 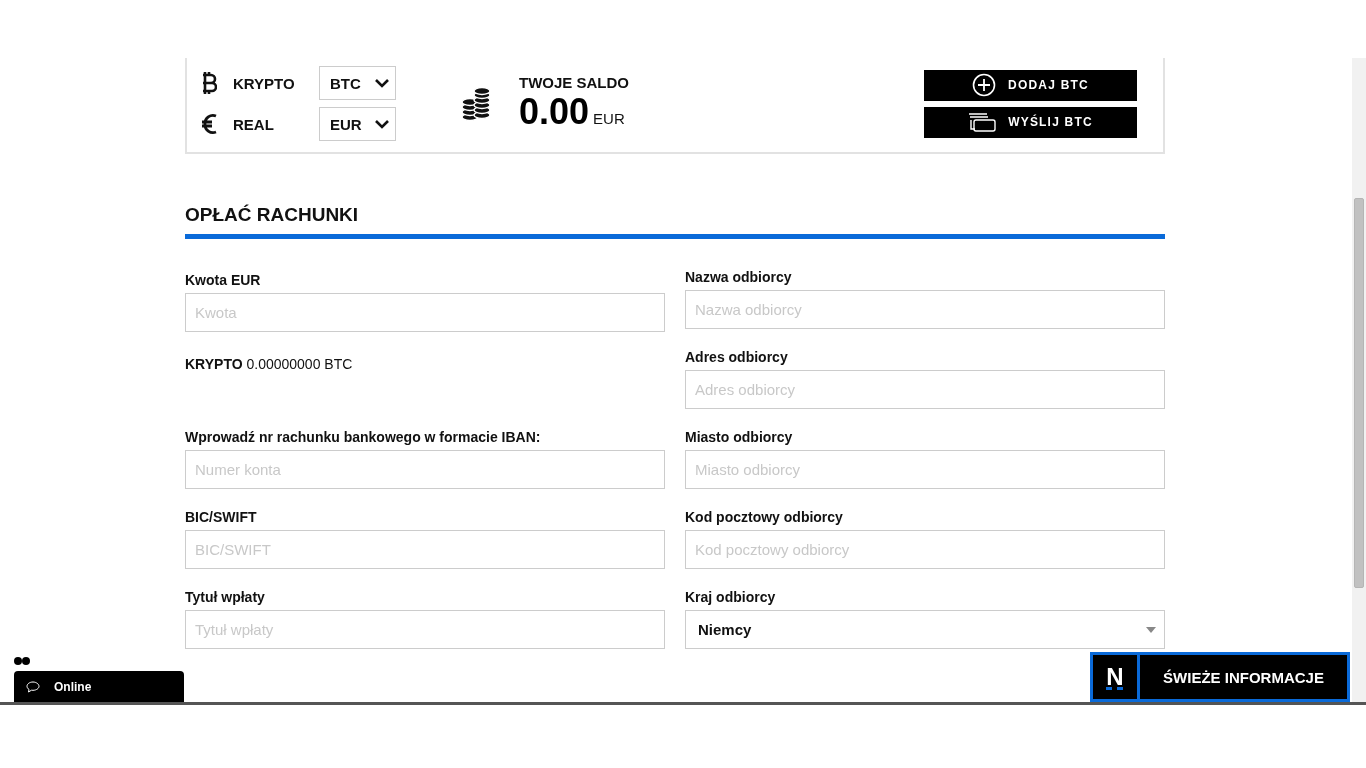 I want to click on dots-icon, so click(x=22, y=661).